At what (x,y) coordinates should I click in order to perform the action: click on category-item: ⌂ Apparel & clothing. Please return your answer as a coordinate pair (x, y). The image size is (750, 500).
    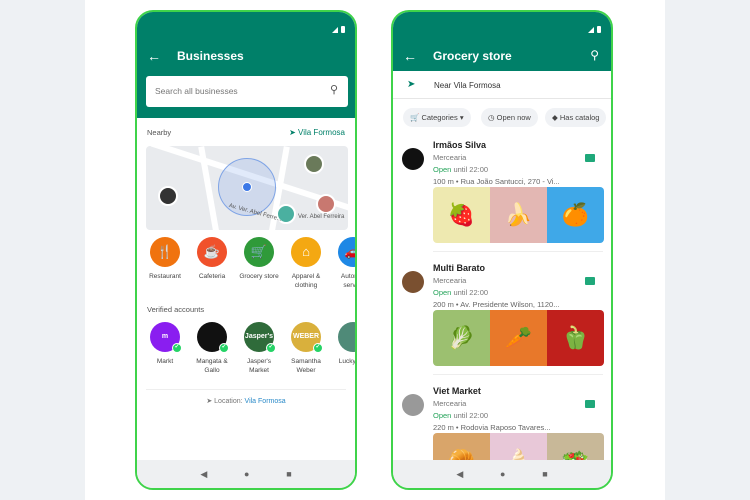
    Looking at the image, I should click on (306, 263).